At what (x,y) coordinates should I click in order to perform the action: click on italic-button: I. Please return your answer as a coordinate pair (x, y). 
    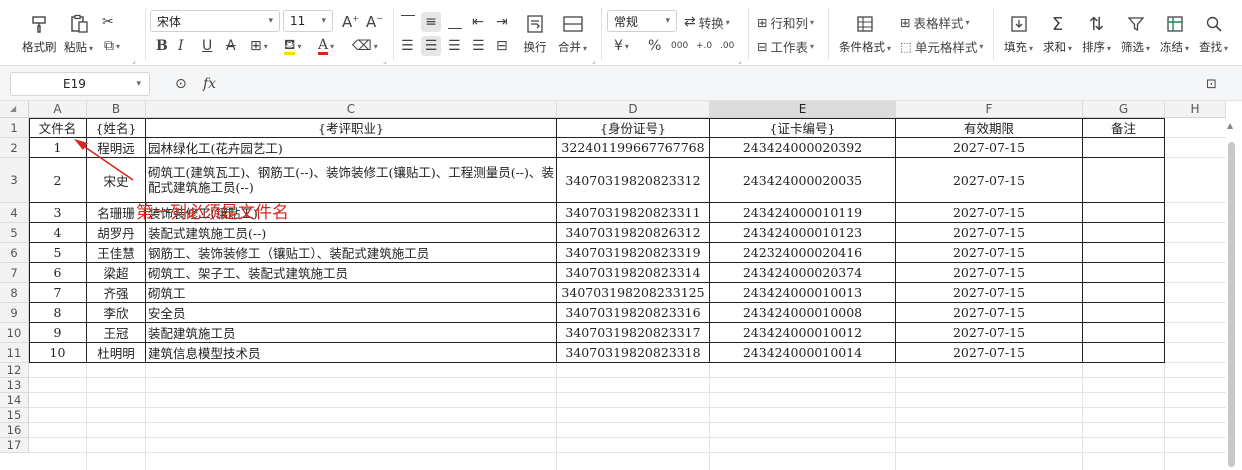
    Looking at the image, I should click on (181, 46).